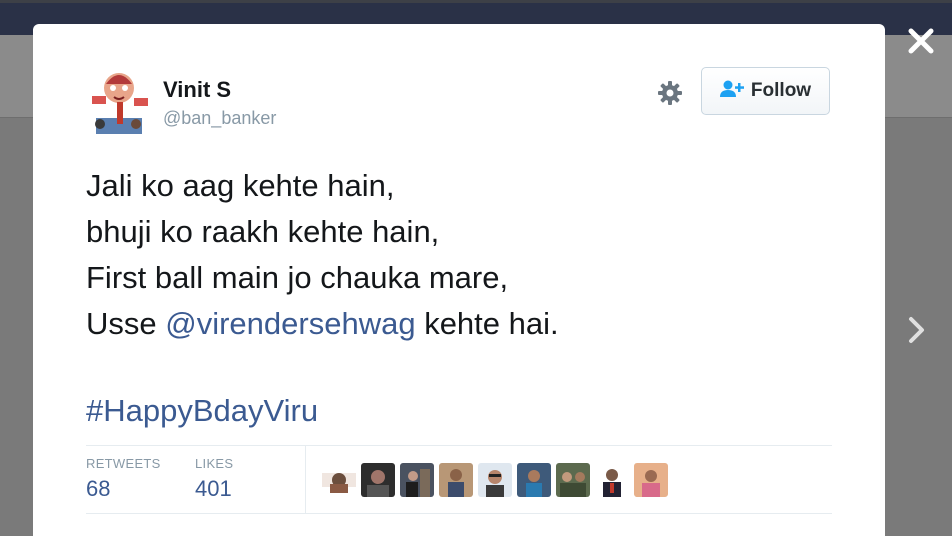  Describe the element at coordinates (213, 489) in the screenshot. I see `likes-count: 401` at that location.